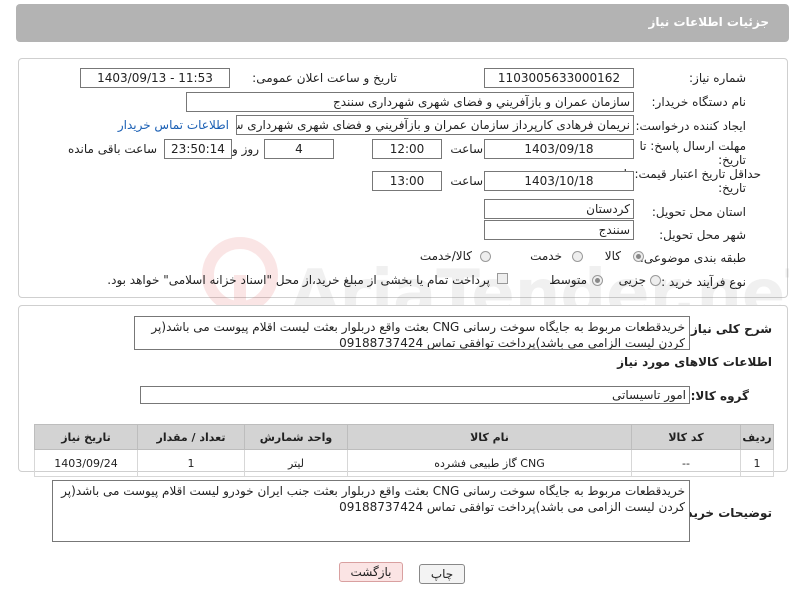 The width and height of the screenshot is (789, 598). What do you see at coordinates (112, 149) in the screenshot?
I see `remaining-label: ساعت باقی مانده` at bounding box center [112, 149].